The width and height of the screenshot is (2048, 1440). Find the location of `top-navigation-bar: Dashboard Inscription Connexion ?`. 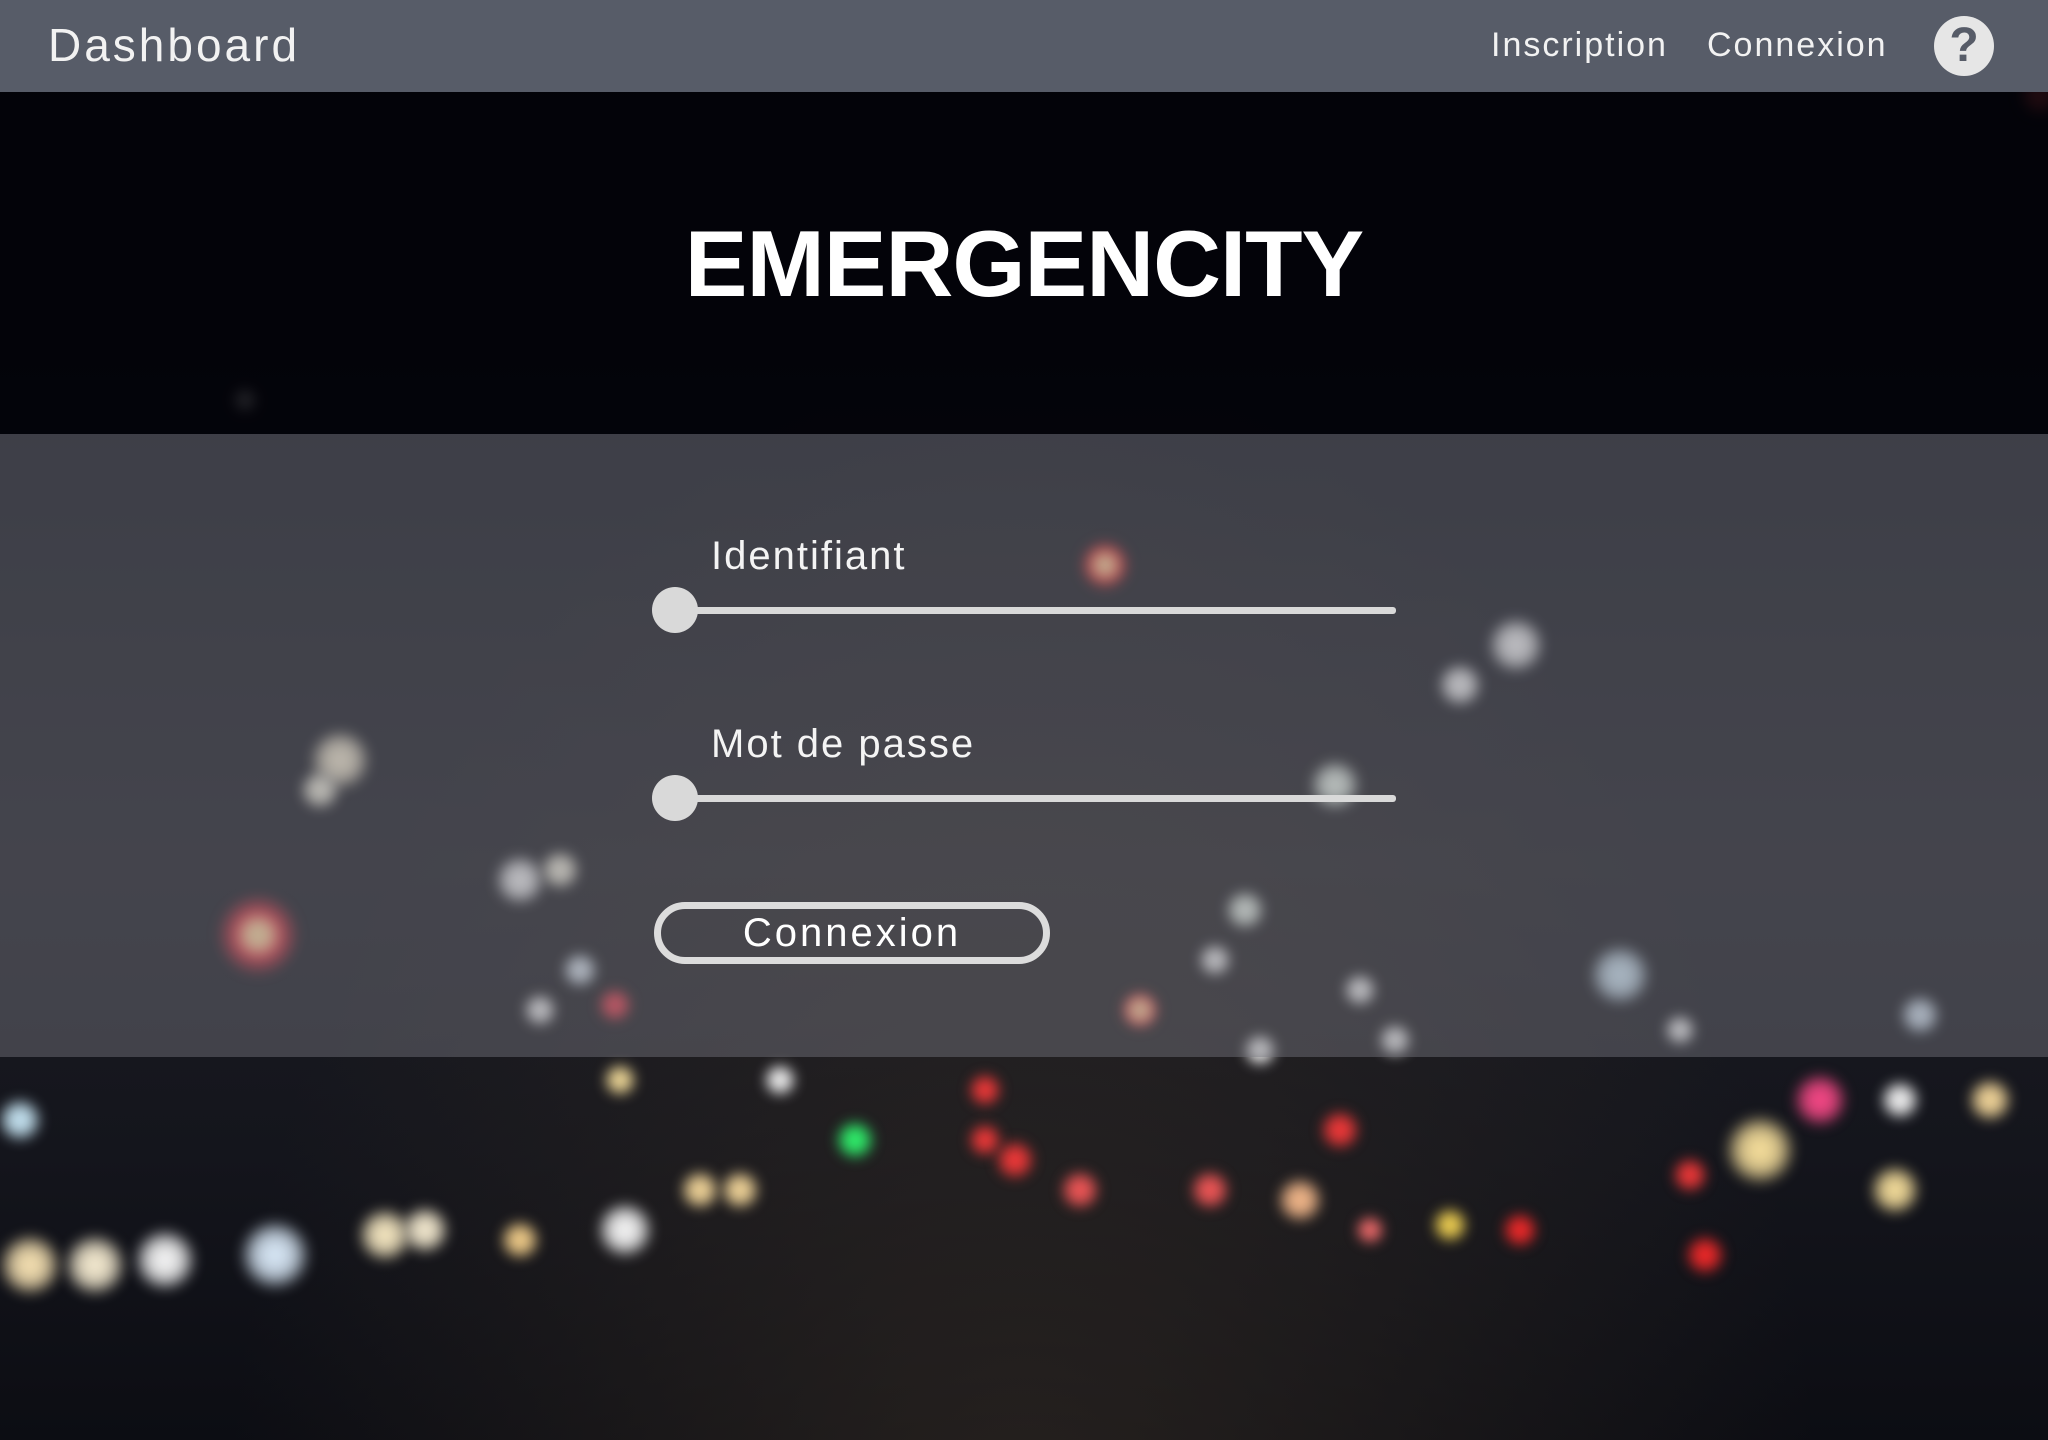

top-navigation-bar: Dashboard Inscription Connexion ? is located at coordinates (1024, 46).